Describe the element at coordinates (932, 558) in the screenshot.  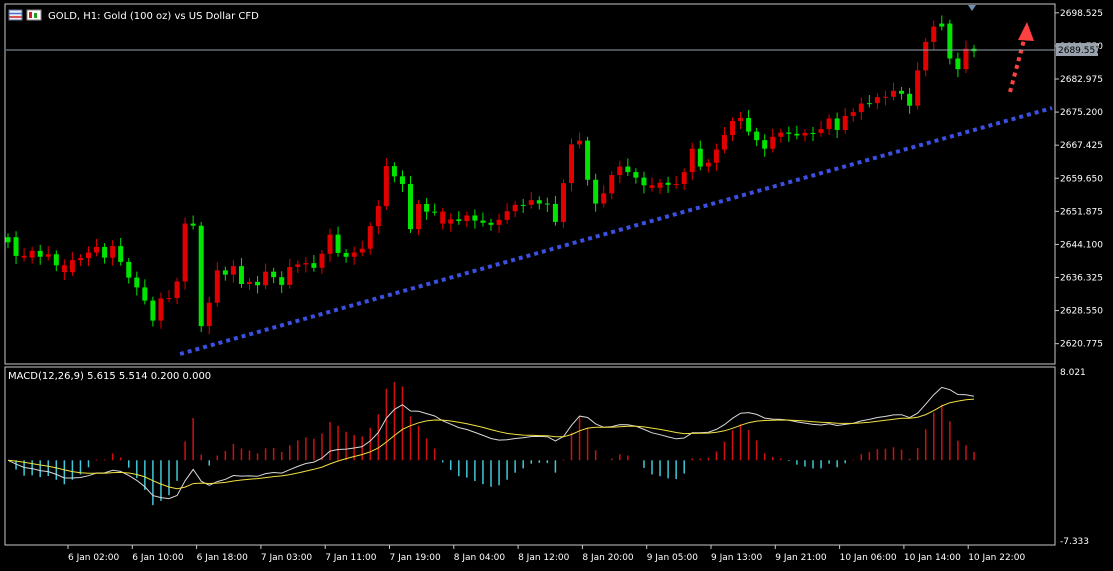
I see `time-tick-label: 10 Jan 14:00` at that location.